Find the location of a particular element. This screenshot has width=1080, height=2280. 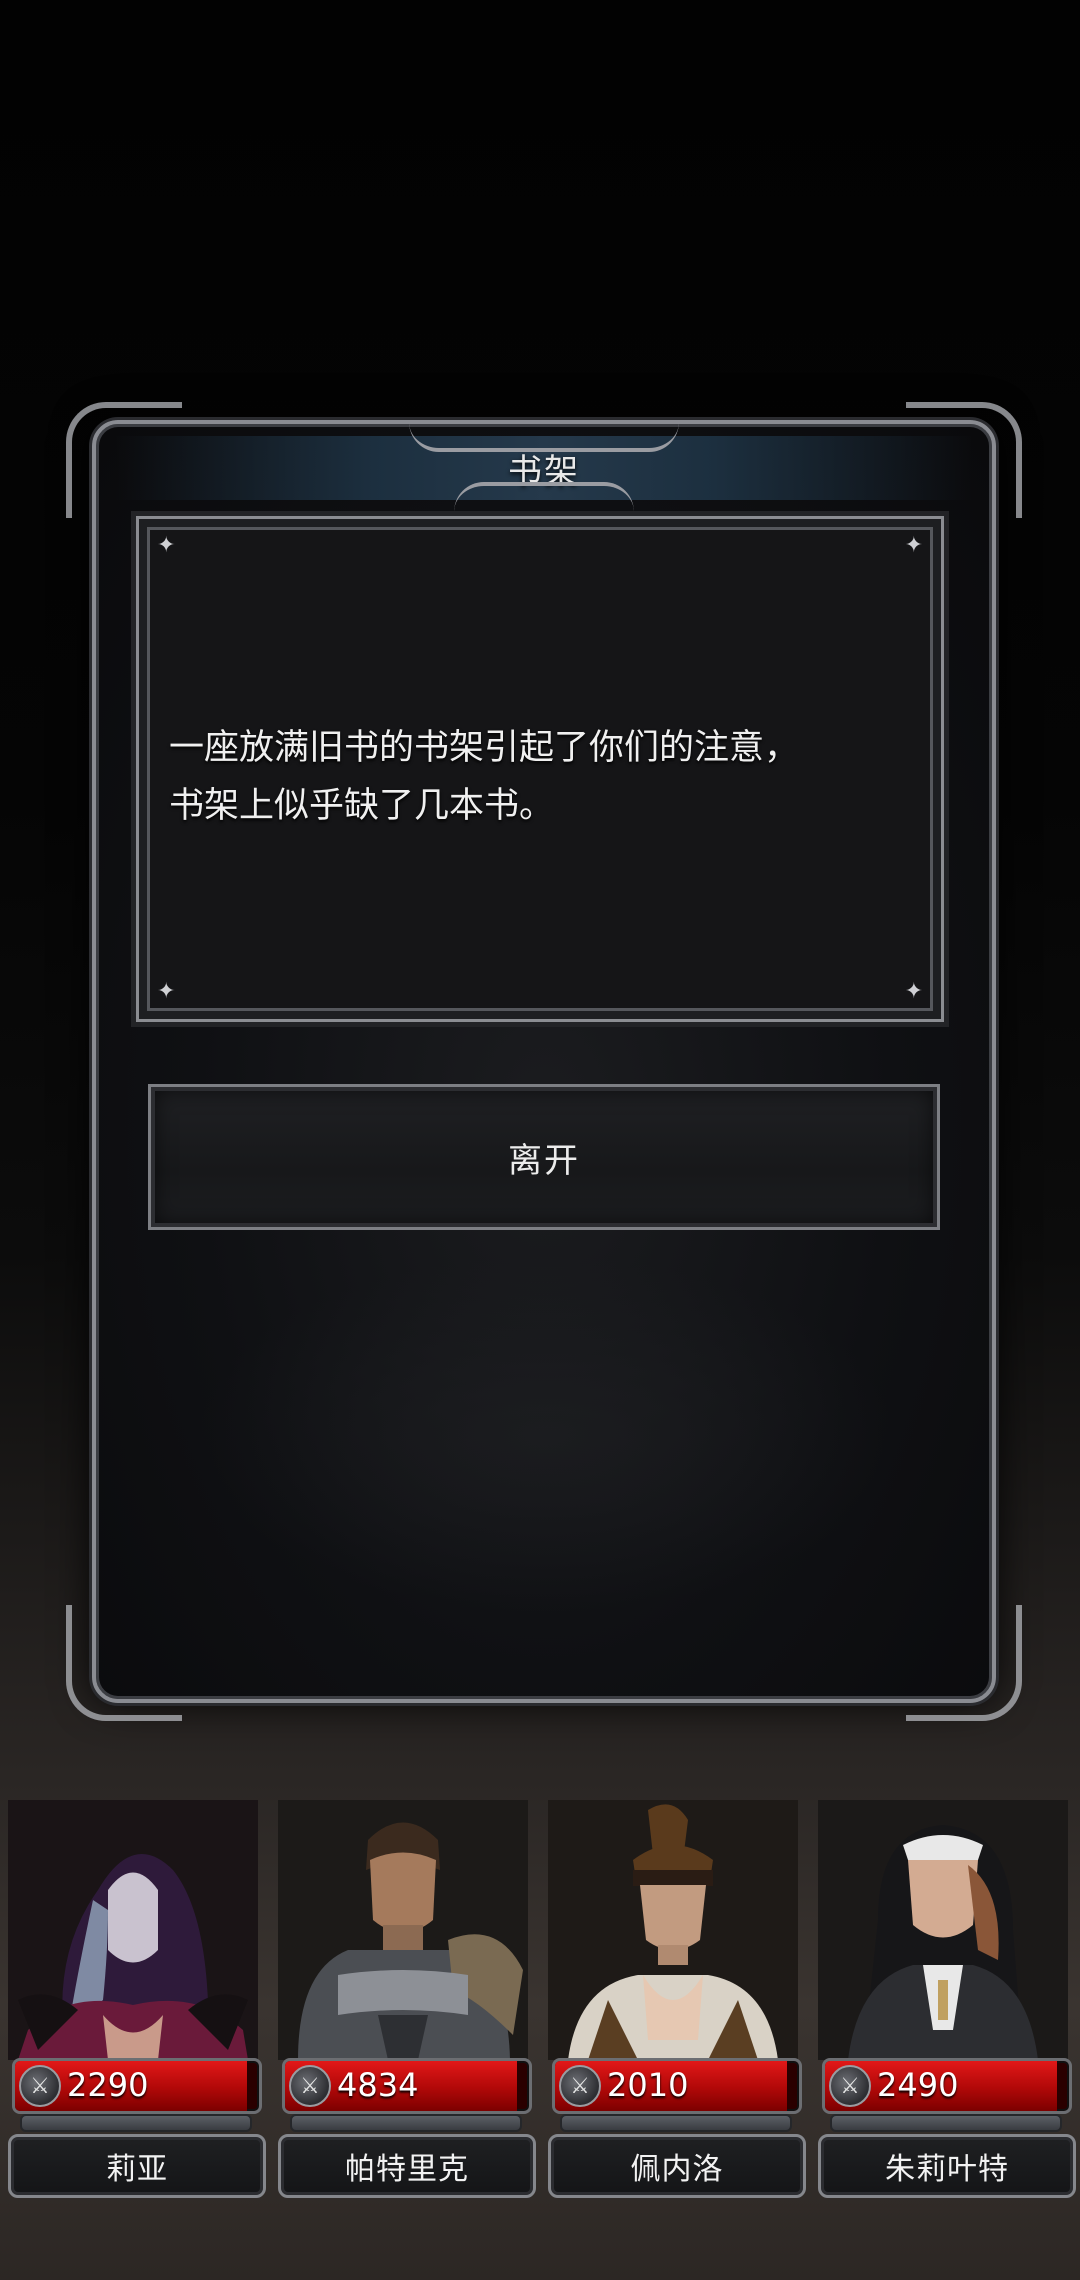

leave-button-label: 离开 is located at coordinates (544, 1160).